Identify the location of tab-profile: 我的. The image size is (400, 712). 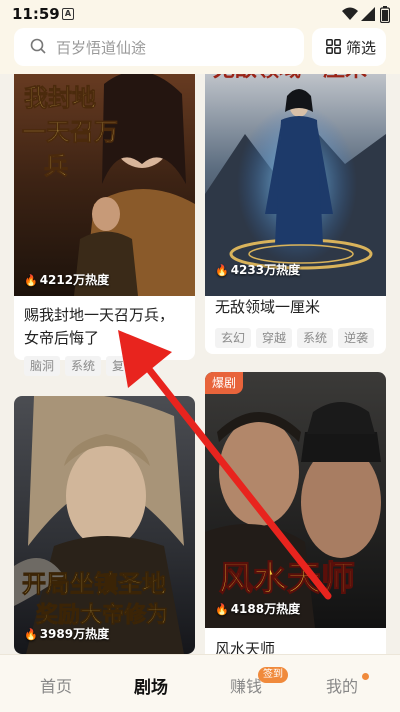
(342, 685).